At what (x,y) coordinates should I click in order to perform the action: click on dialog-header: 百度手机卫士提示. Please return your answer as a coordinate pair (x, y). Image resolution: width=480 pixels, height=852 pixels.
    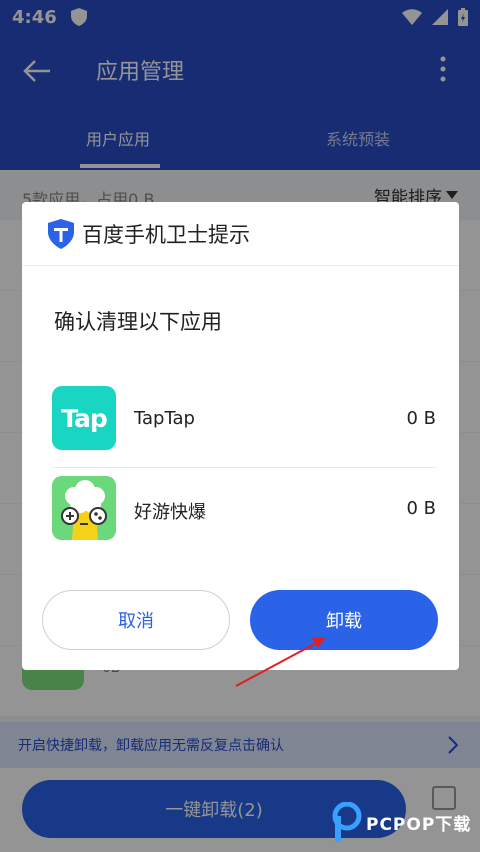
    Looking at the image, I should click on (240, 234).